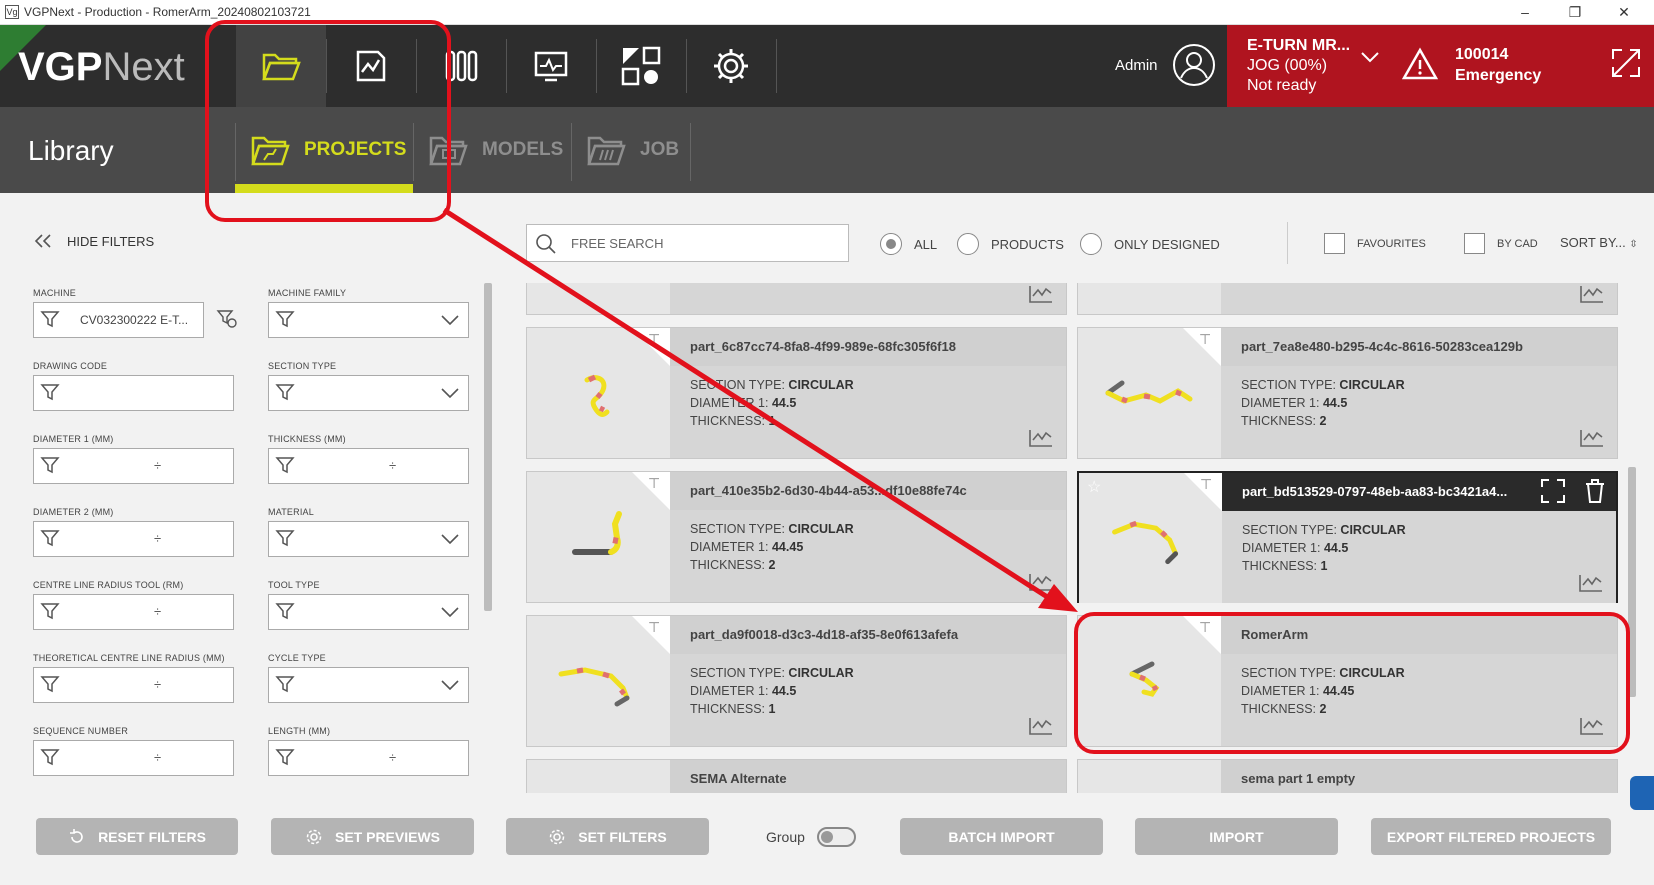 This screenshot has width=1654, height=885. I want to click on export-filtered-projects-button: EXPORT FILTERED PROJECTS, so click(1491, 836).